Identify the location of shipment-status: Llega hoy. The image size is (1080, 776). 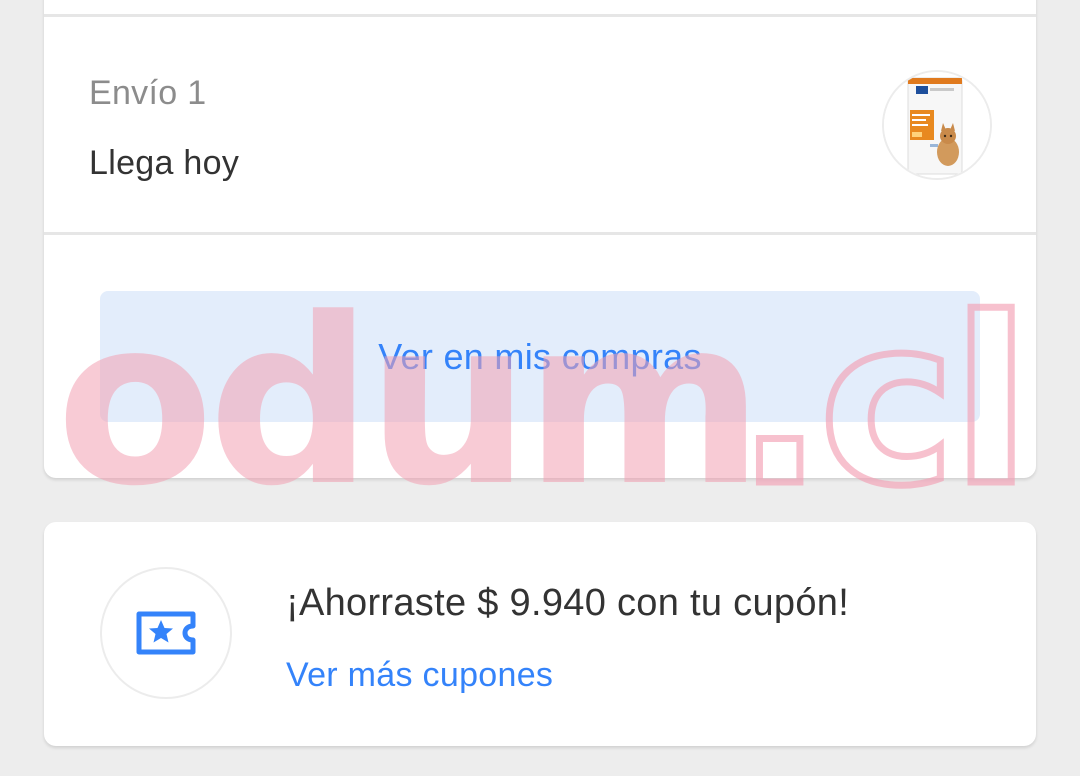
(164, 163).